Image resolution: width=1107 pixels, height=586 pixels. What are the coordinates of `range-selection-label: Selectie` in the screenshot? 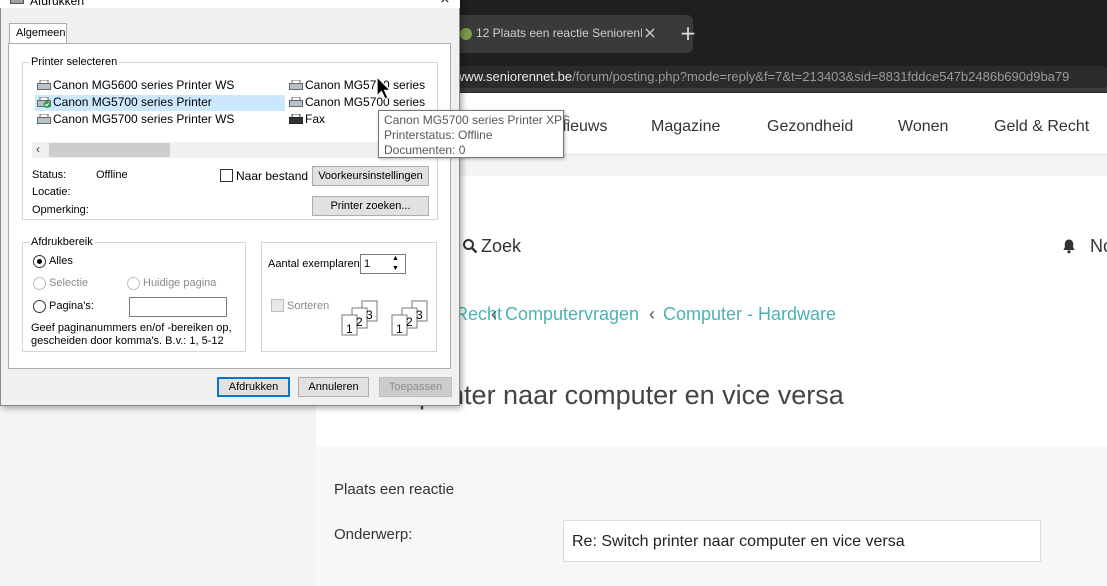 It's located at (69, 283).